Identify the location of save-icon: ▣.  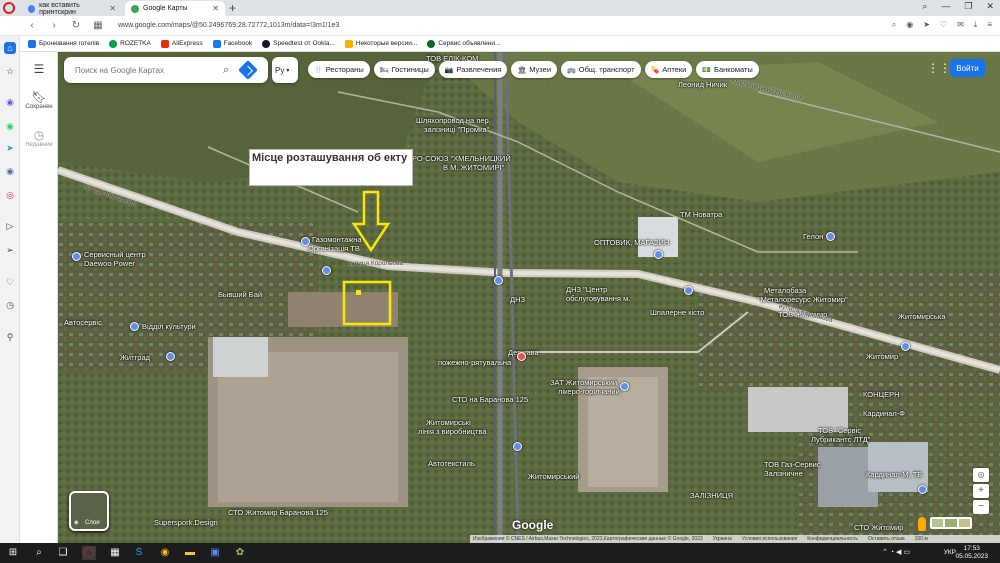
(215, 553).